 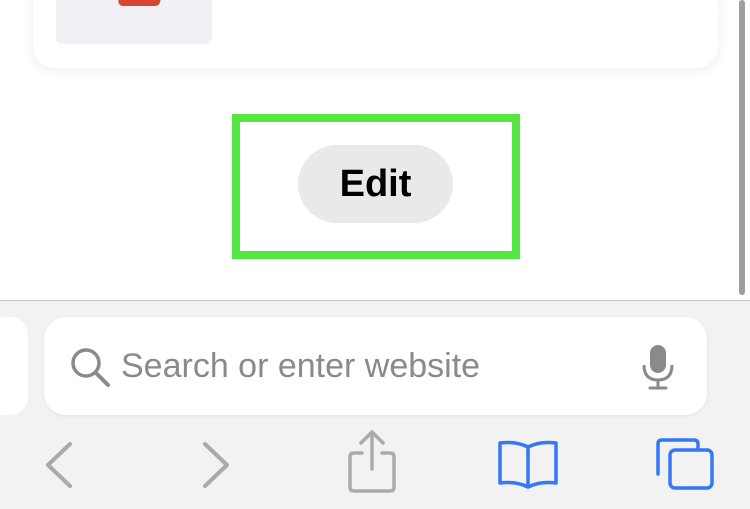 What do you see at coordinates (14, 366) in the screenshot?
I see `previous-tab-preview` at bounding box center [14, 366].